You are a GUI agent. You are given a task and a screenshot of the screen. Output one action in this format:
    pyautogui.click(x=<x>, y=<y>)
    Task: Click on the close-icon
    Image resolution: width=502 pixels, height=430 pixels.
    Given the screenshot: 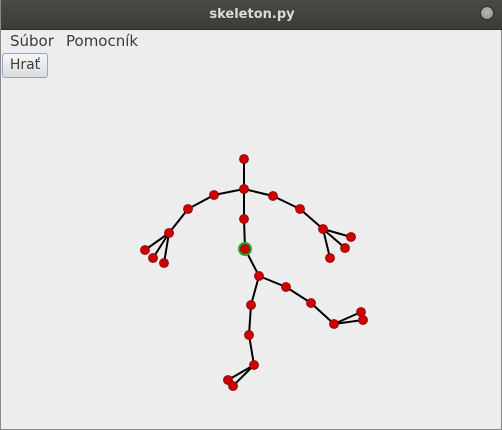 What is the action you would take?
    pyautogui.click(x=487, y=13)
    